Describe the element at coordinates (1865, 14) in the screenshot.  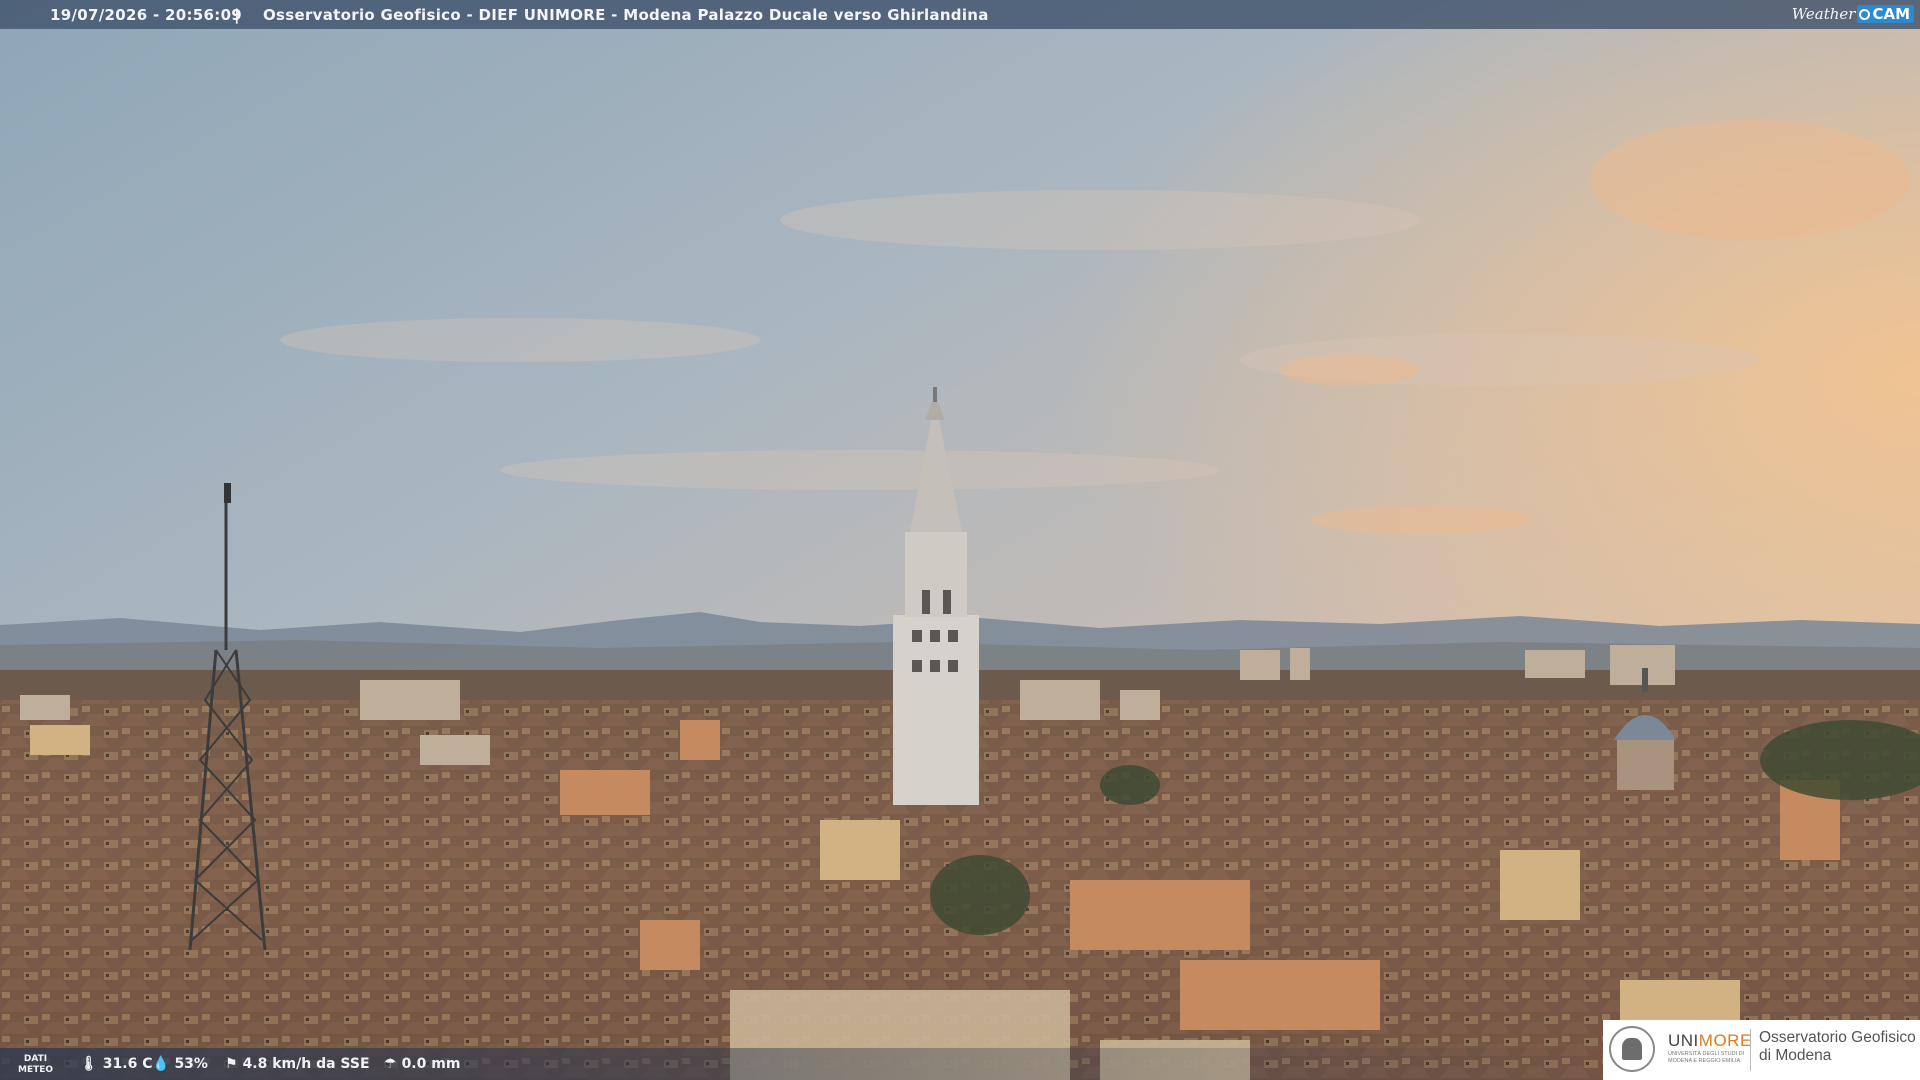
I see `camera-lens-icon` at that location.